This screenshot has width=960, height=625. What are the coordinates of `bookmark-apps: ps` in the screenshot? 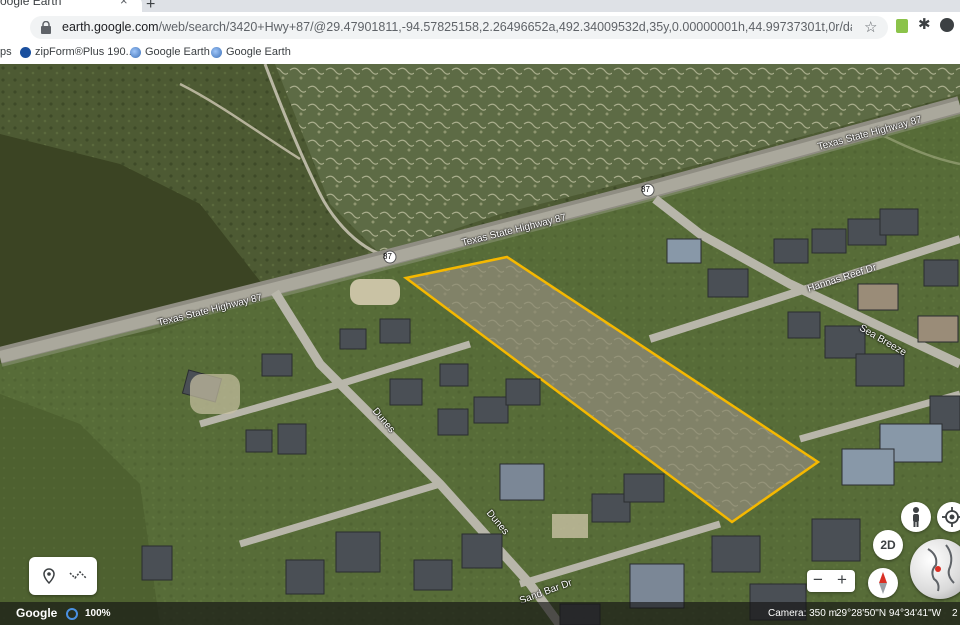 It's located at (6, 52).